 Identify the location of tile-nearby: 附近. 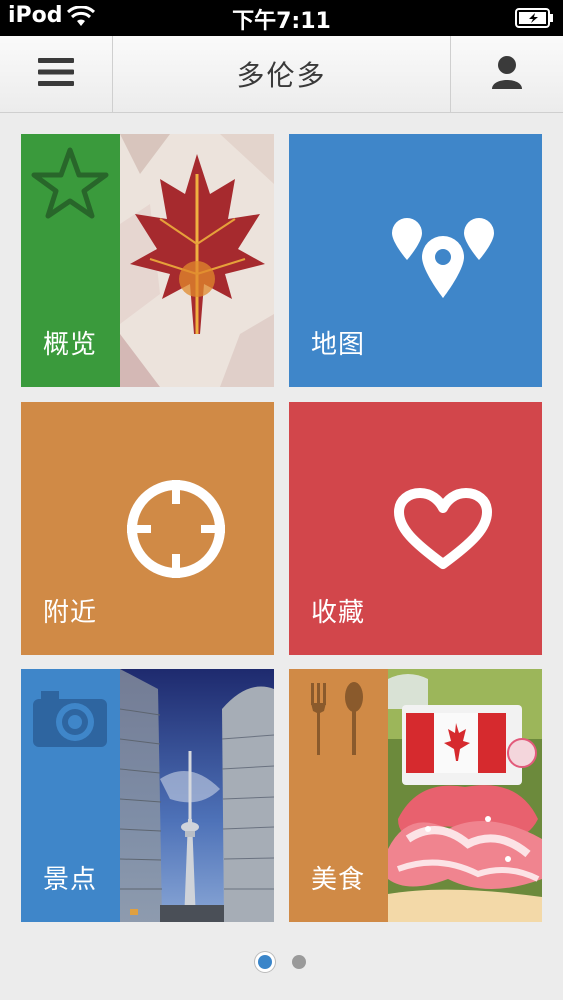
(147, 528).